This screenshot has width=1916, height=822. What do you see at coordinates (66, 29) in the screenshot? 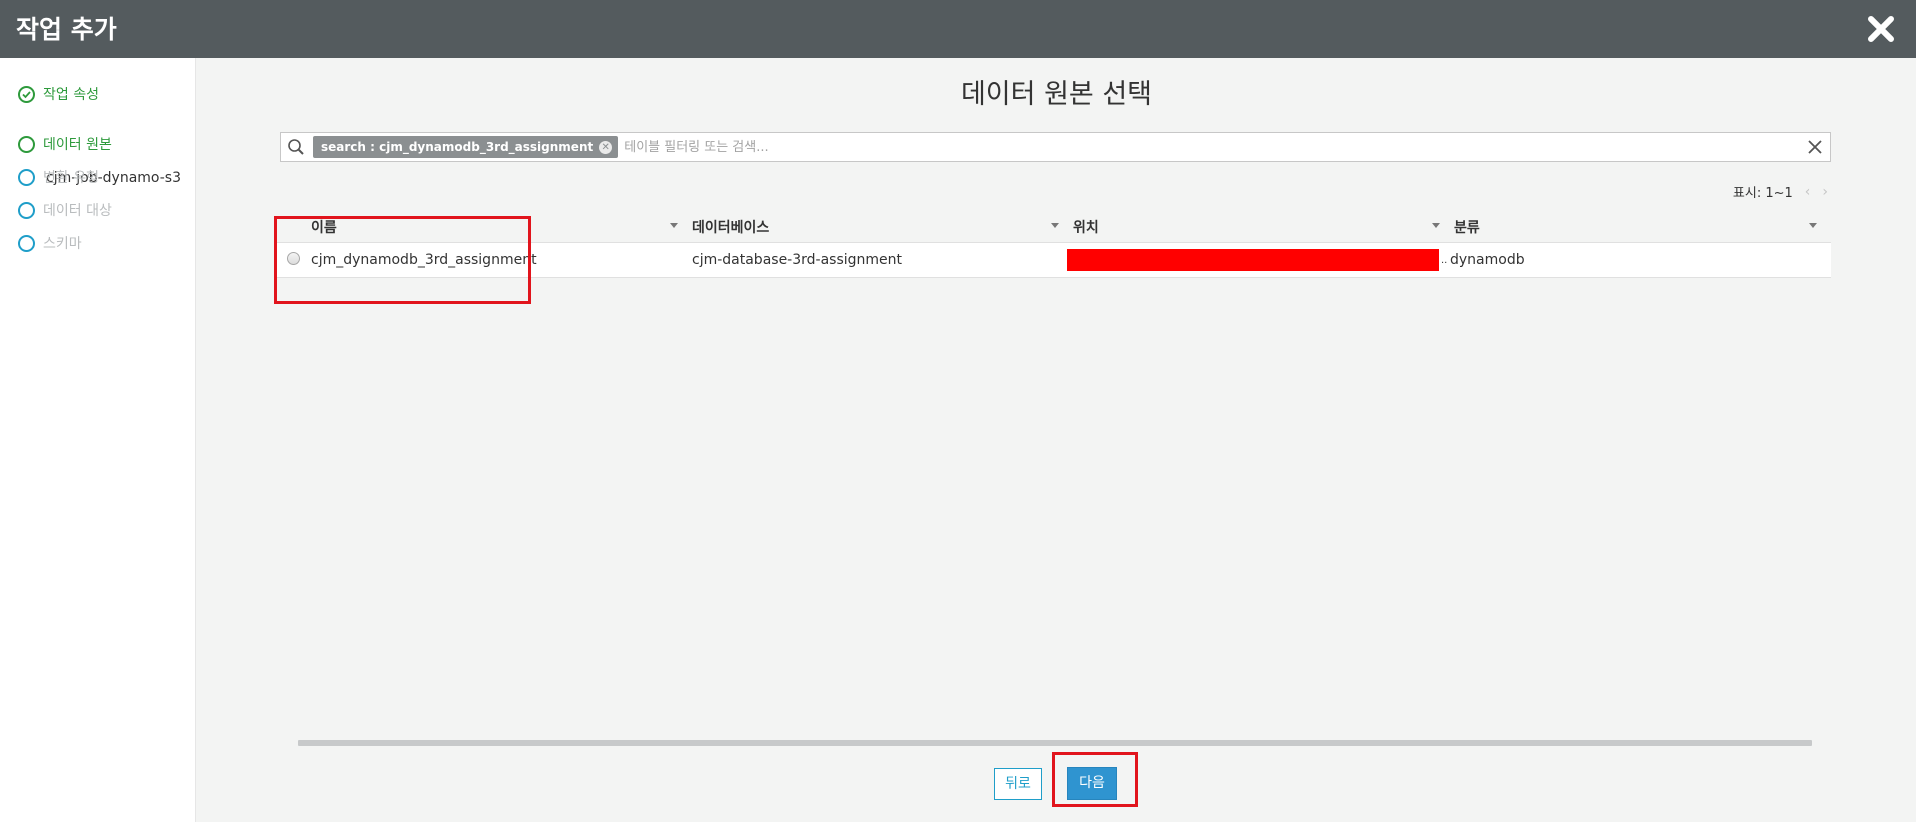
I see `window-title: 작업 추가` at bounding box center [66, 29].